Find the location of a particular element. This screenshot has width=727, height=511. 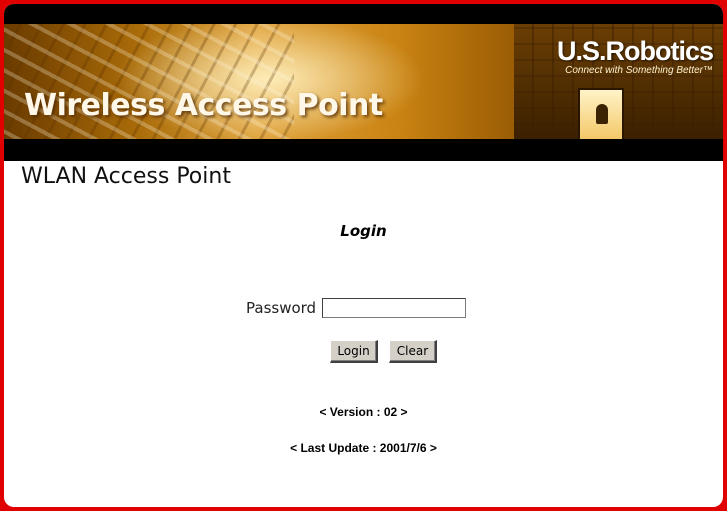

clear-button: Clear is located at coordinates (413, 351).